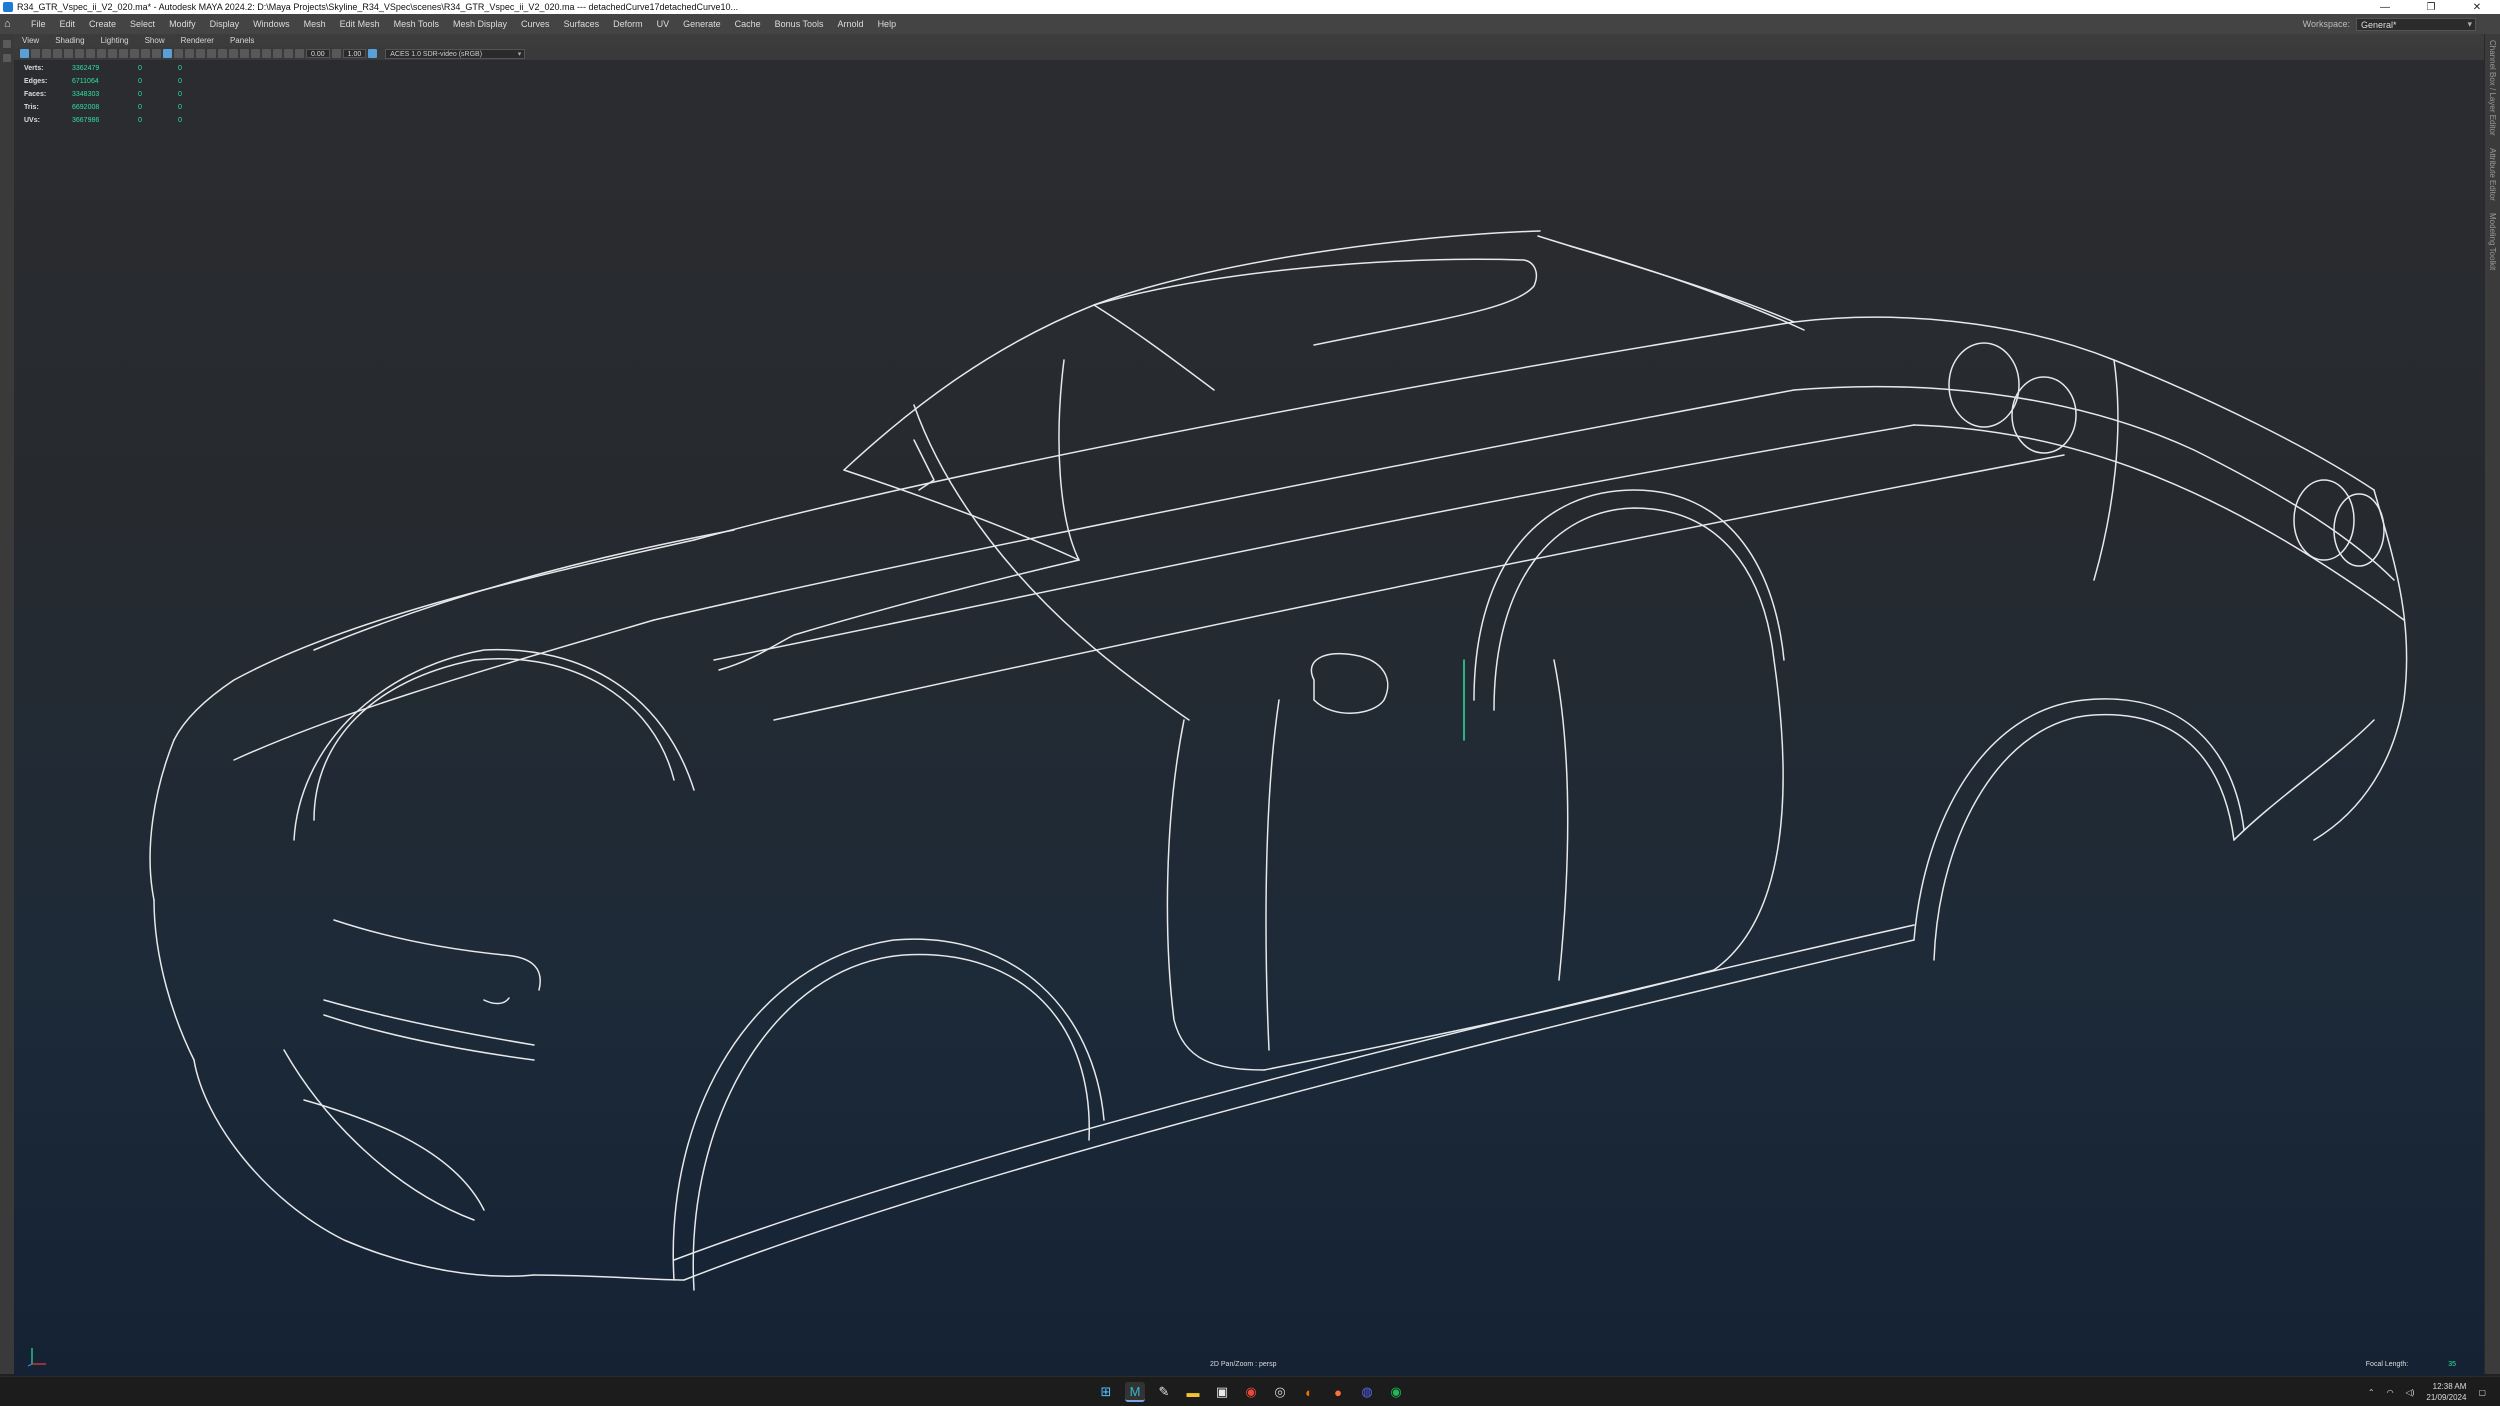 The image size is (2500, 1406). Describe the element at coordinates (1338, 1392) in the screenshot. I see `firefox-icon: ●` at that location.